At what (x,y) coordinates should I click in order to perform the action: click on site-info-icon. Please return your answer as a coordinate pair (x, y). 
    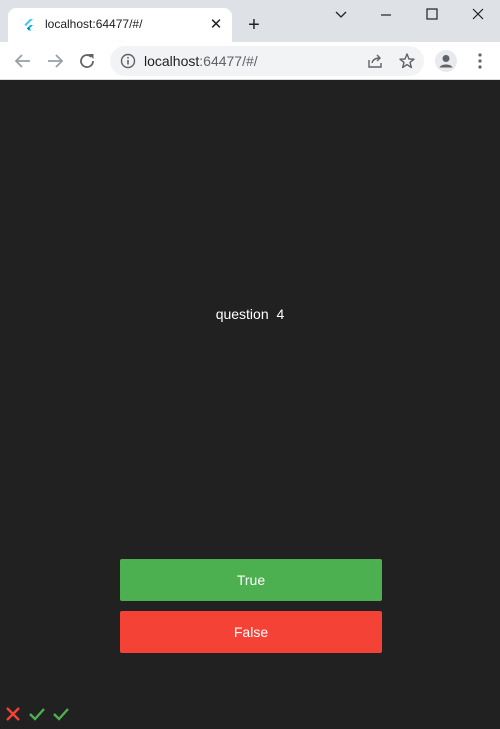
    Looking at the image, I should click on (128, 61).